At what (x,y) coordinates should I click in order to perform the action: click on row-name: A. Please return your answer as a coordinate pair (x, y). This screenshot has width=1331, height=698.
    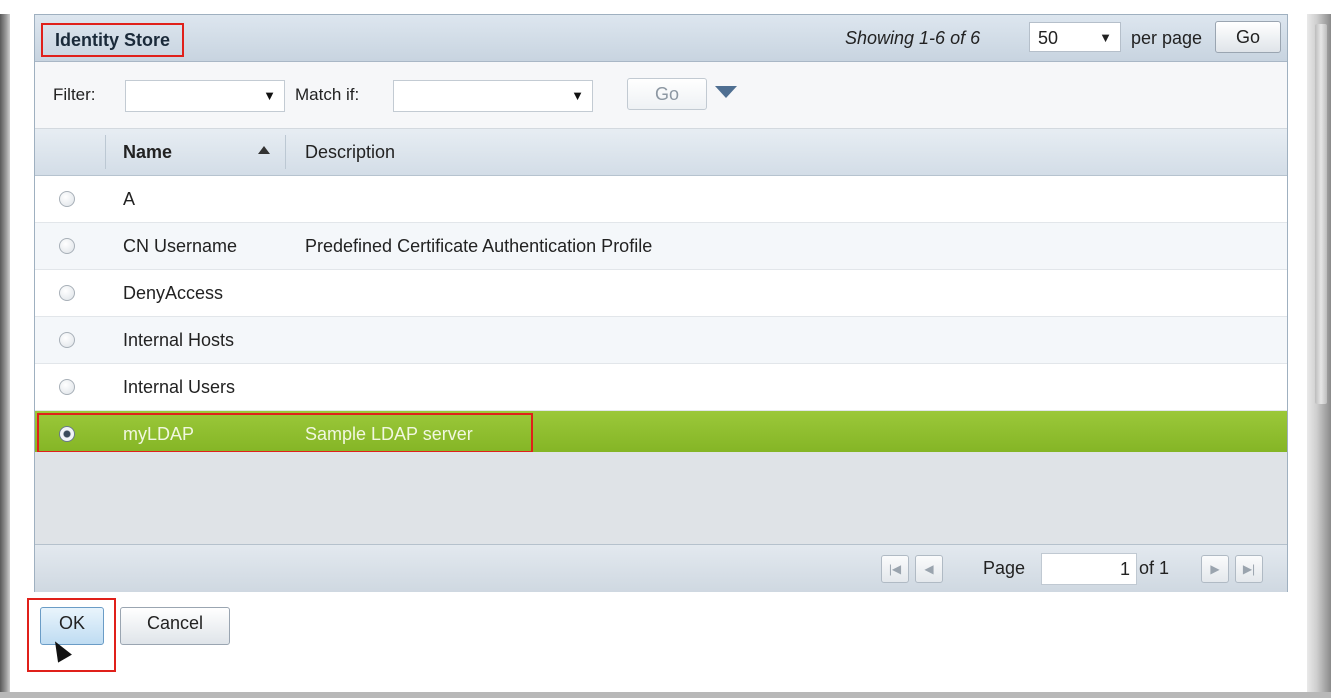
    Looking at the image, I should click on (129, 199).